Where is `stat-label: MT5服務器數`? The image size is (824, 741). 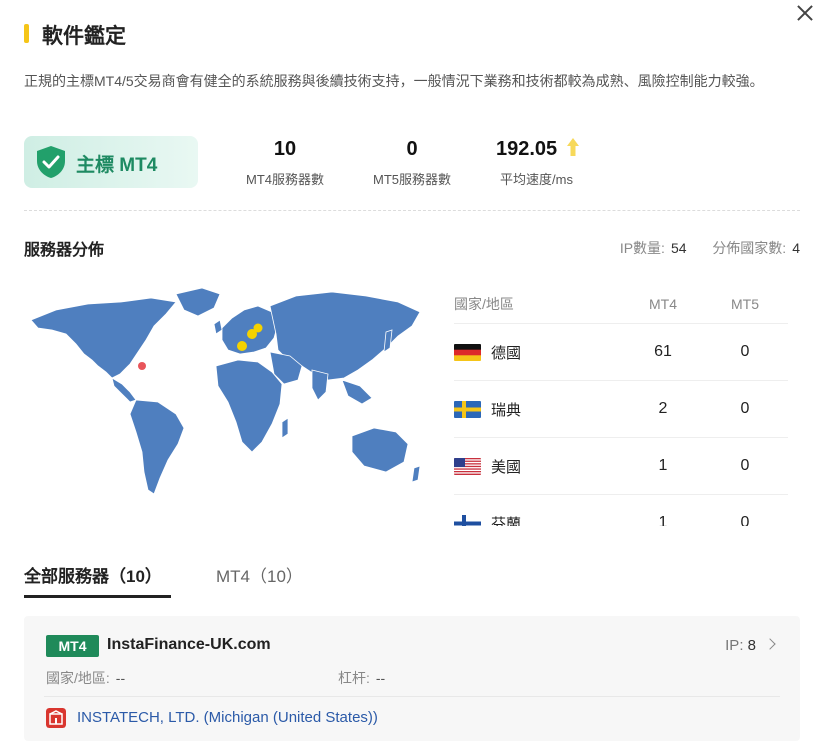 stat-label: MT5服務器數 is located at coordinates (411, 179).